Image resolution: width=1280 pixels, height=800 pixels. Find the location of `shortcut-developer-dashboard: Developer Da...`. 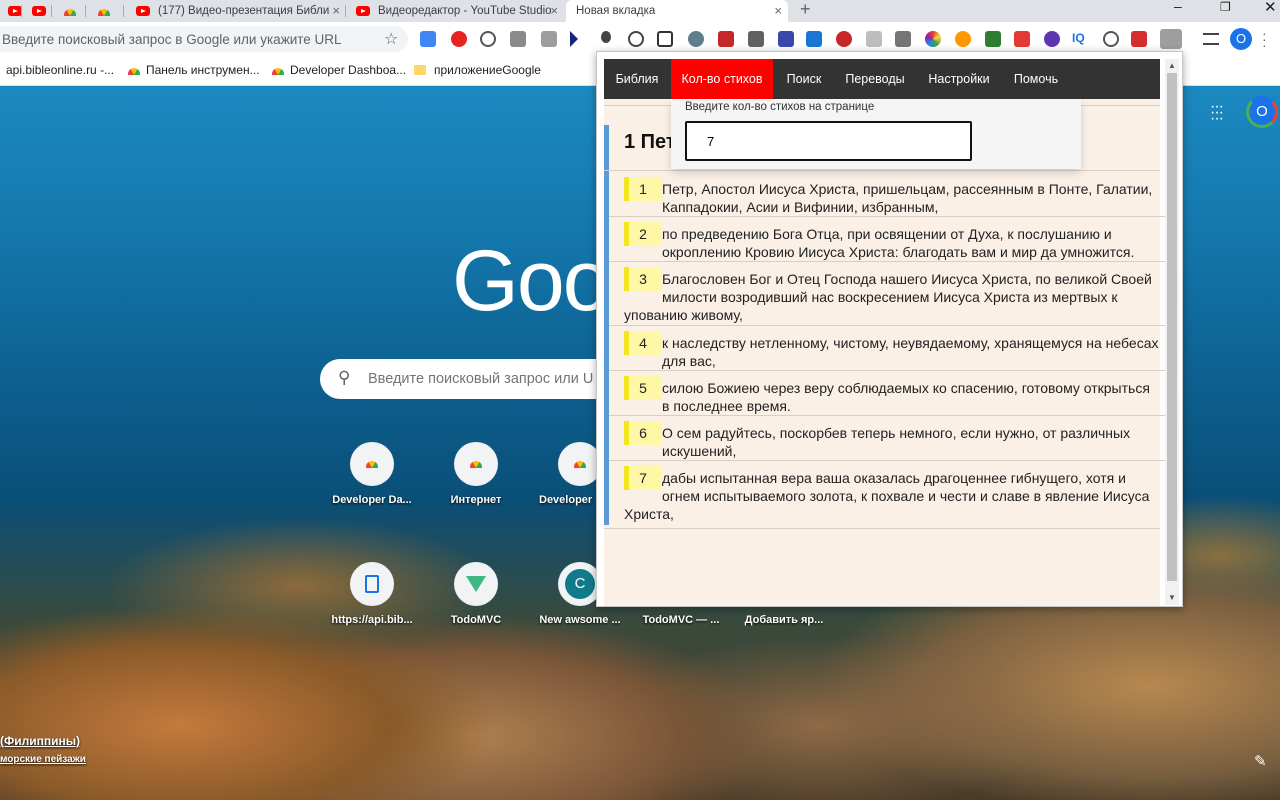

shortcut-developer-dashboard: Developer Da... is located at coordinates (372, 474).